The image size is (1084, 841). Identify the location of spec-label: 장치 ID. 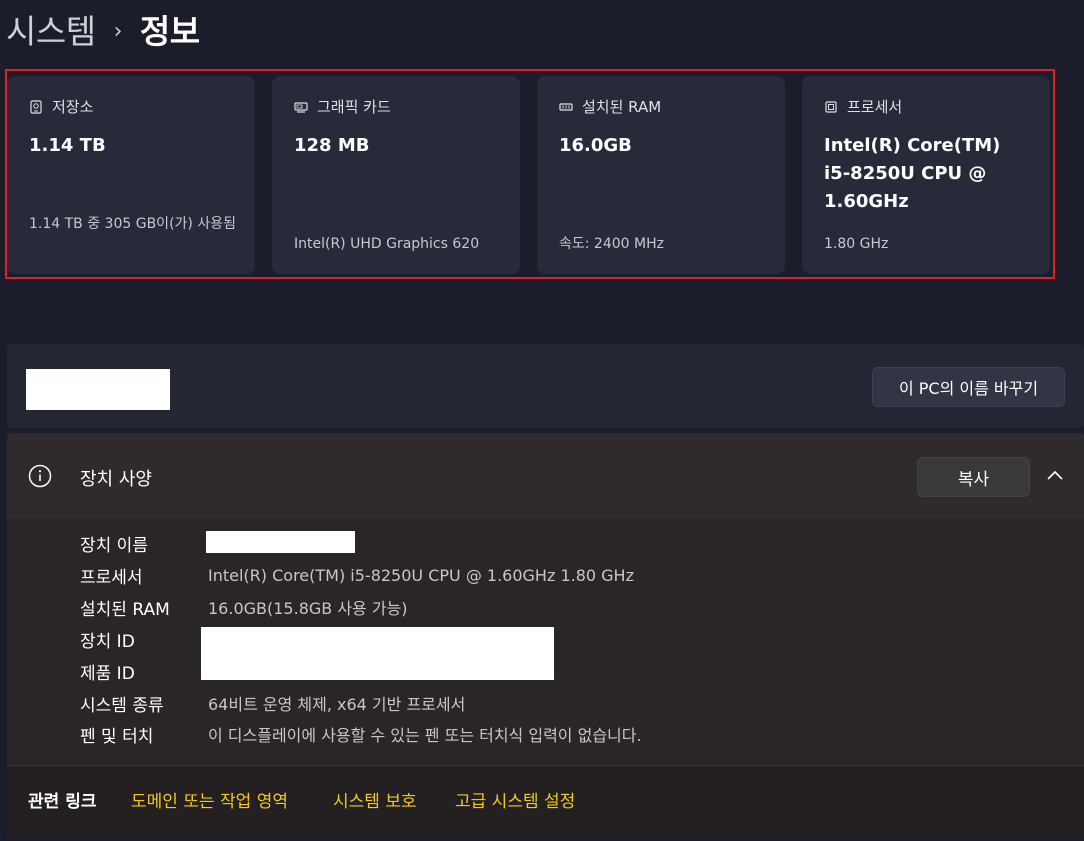
(107, 641).